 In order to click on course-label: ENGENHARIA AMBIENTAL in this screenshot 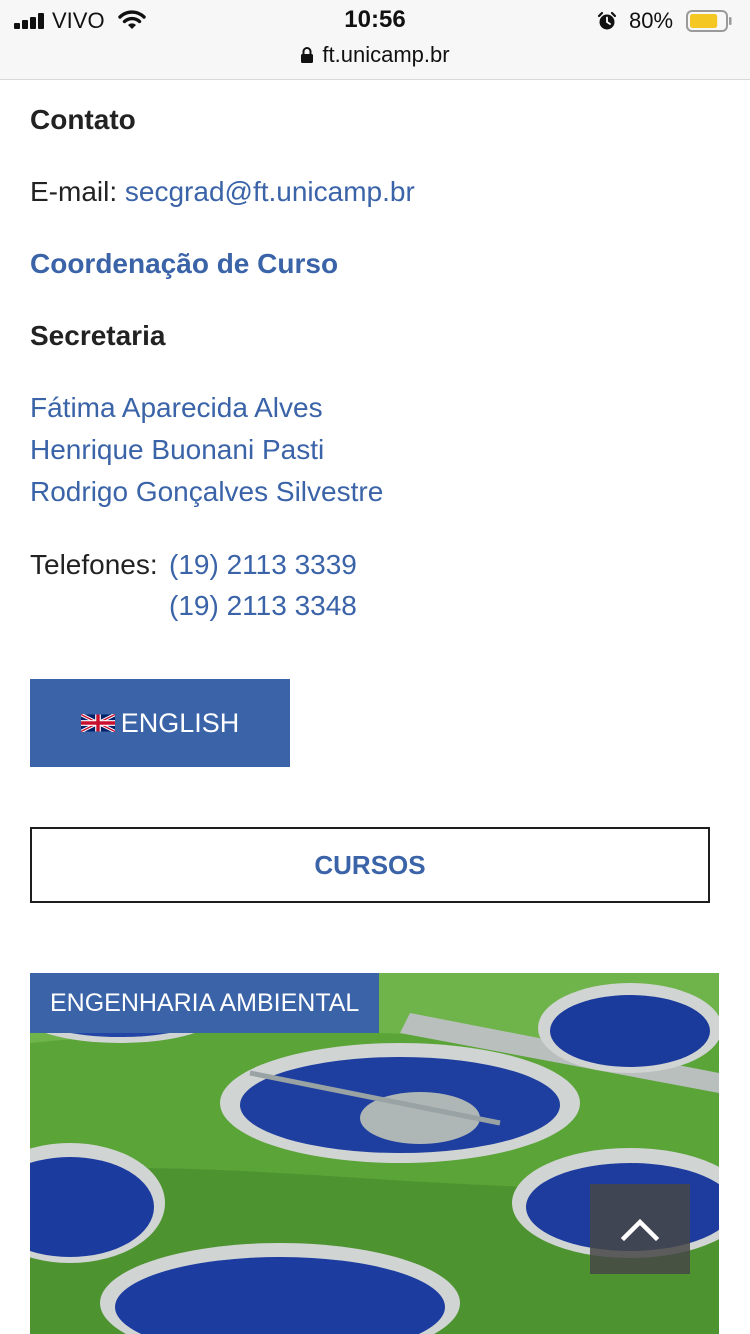, I will do `click(205, 1003)`.